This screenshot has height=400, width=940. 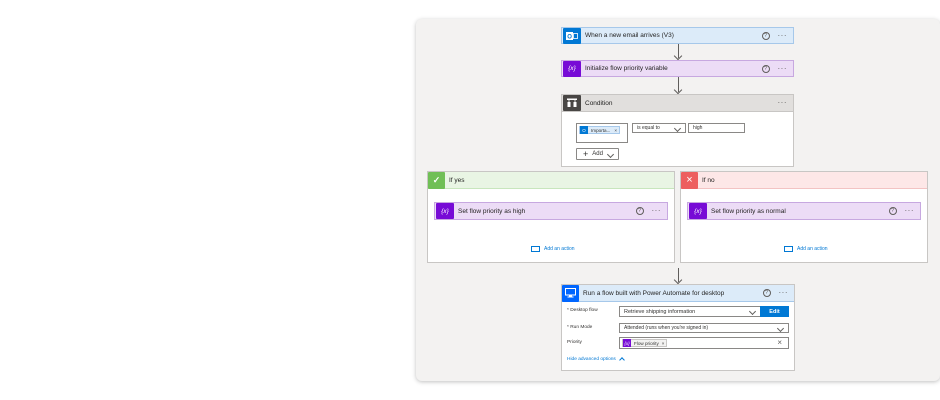 I want to click on trigger-card: O When a new email arrives (V3) ? ···, so click(x=677, y=35).